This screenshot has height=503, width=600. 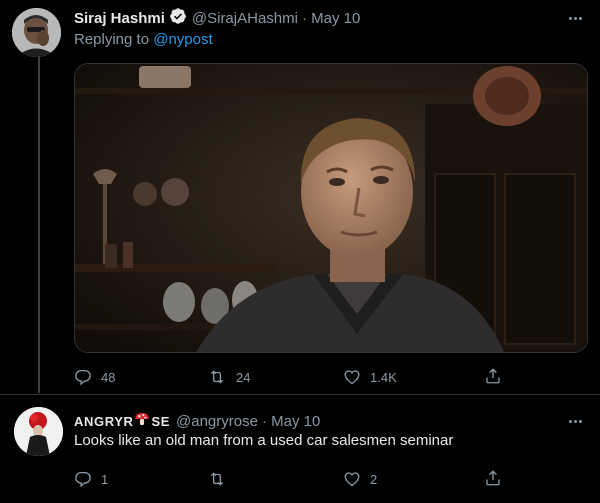 I want to click on verified-badge-icon, so click(x=178, y=18).